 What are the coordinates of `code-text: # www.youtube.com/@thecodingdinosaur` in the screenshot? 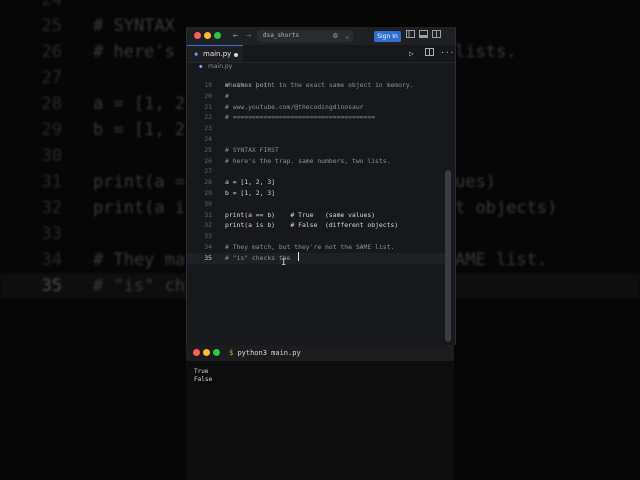 It's located at (294, 106).